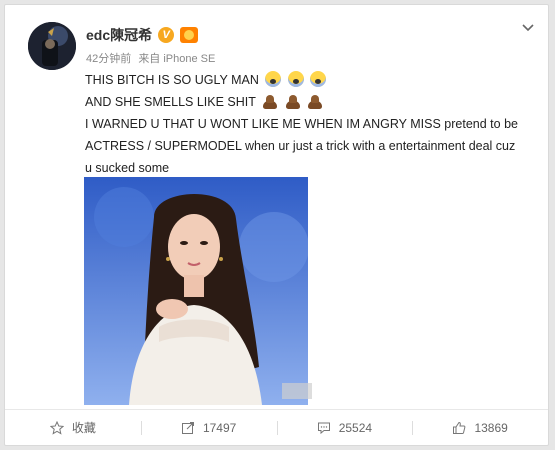 The image size is (555, 450). What do you see at coordinates (491, 427) in the screenshot?
I see `like-count: 13869` at bounding box center [491, 427].